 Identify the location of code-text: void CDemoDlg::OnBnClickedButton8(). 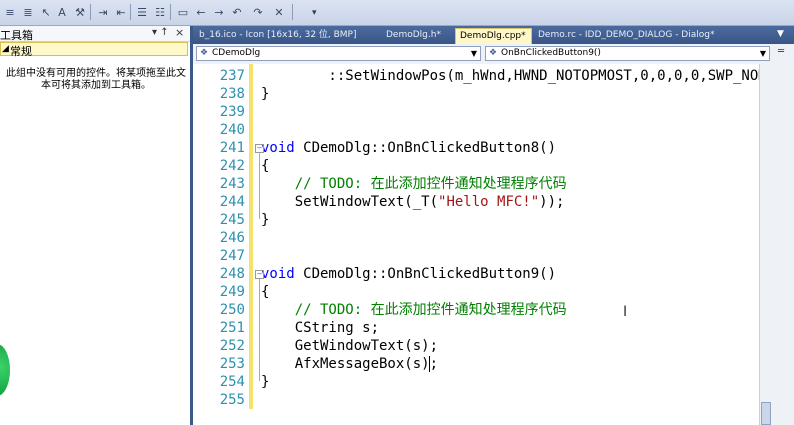
(408, 148).